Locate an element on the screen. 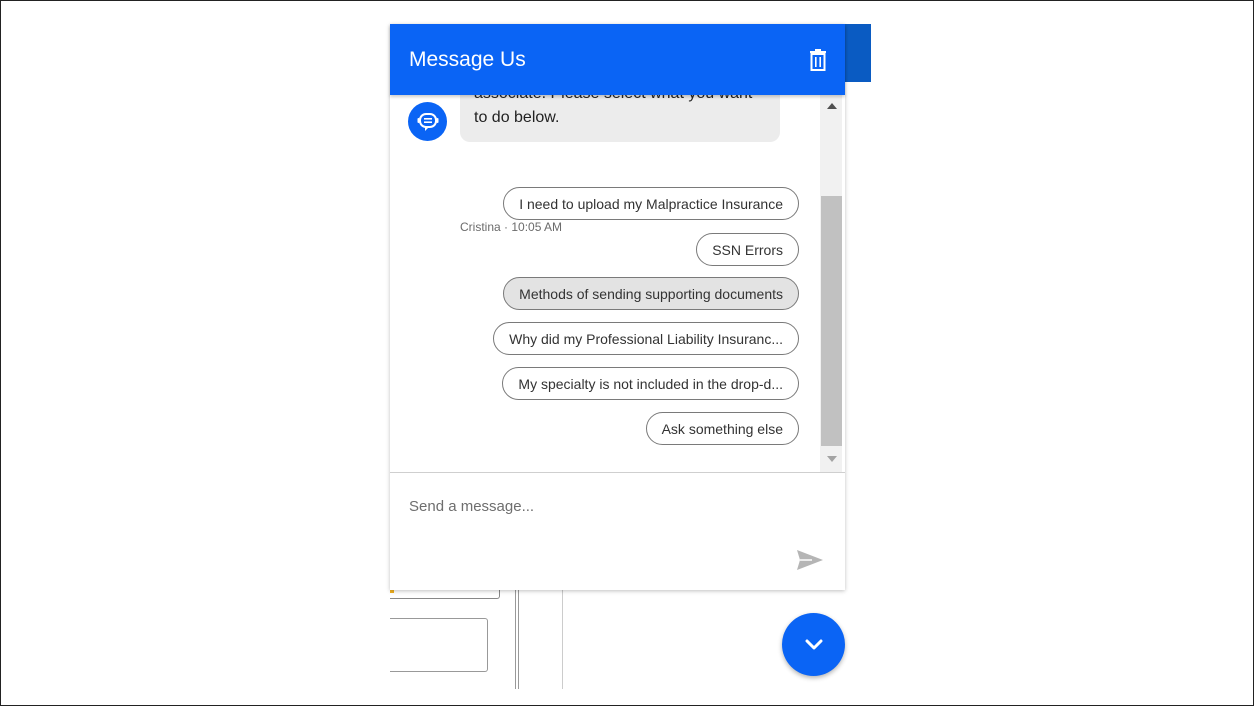  message-composer is located at coordinates (617, 531).